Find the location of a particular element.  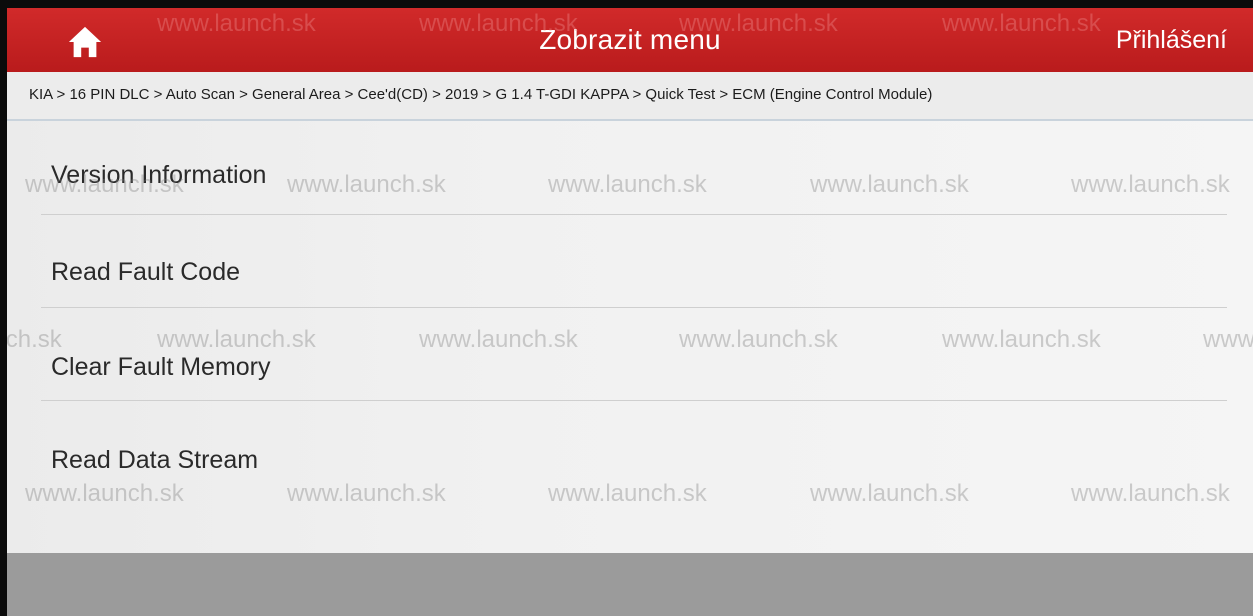

page-title: Zobrazit menu is located at coordinates (630, 39).